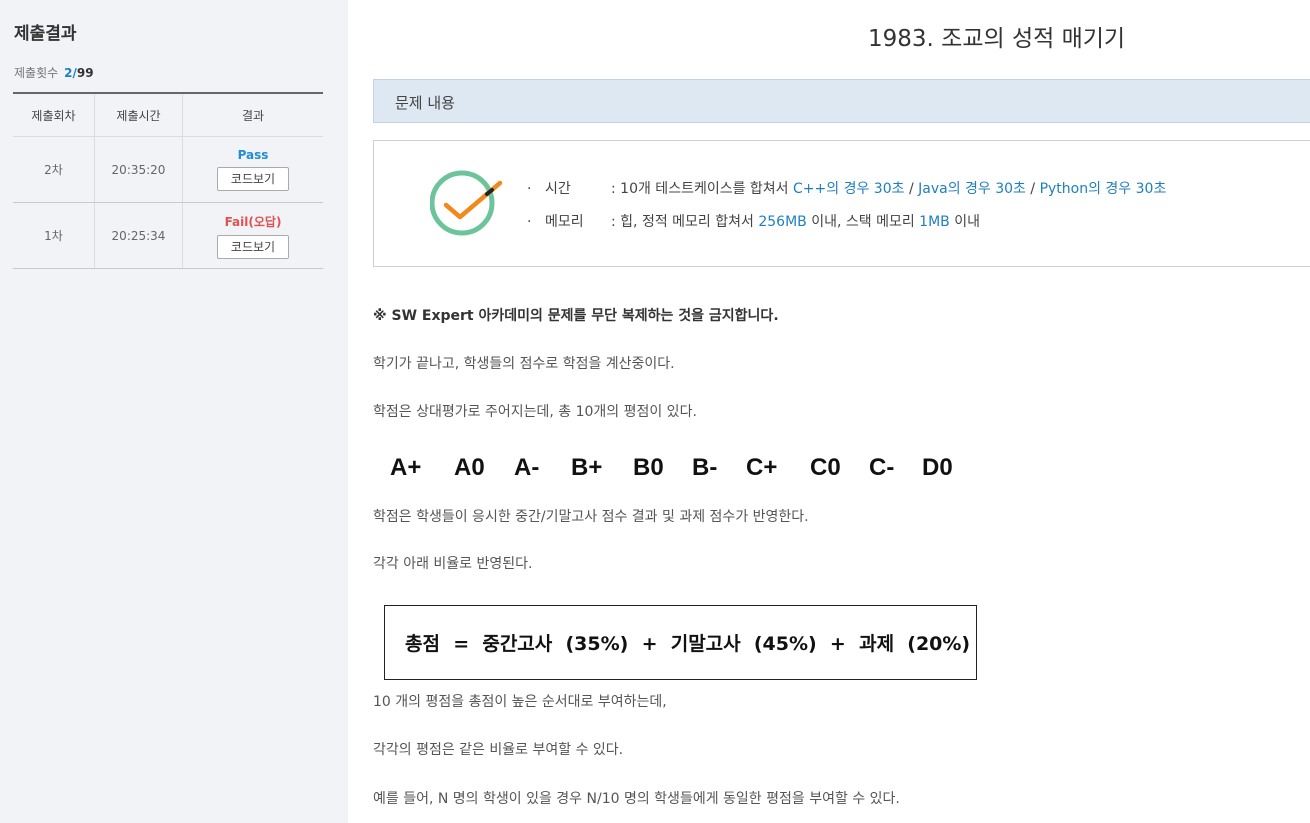 This screenshot has height=823, width=1310. I want to click on memory-limit-label: 메모리, so click(564, 222).